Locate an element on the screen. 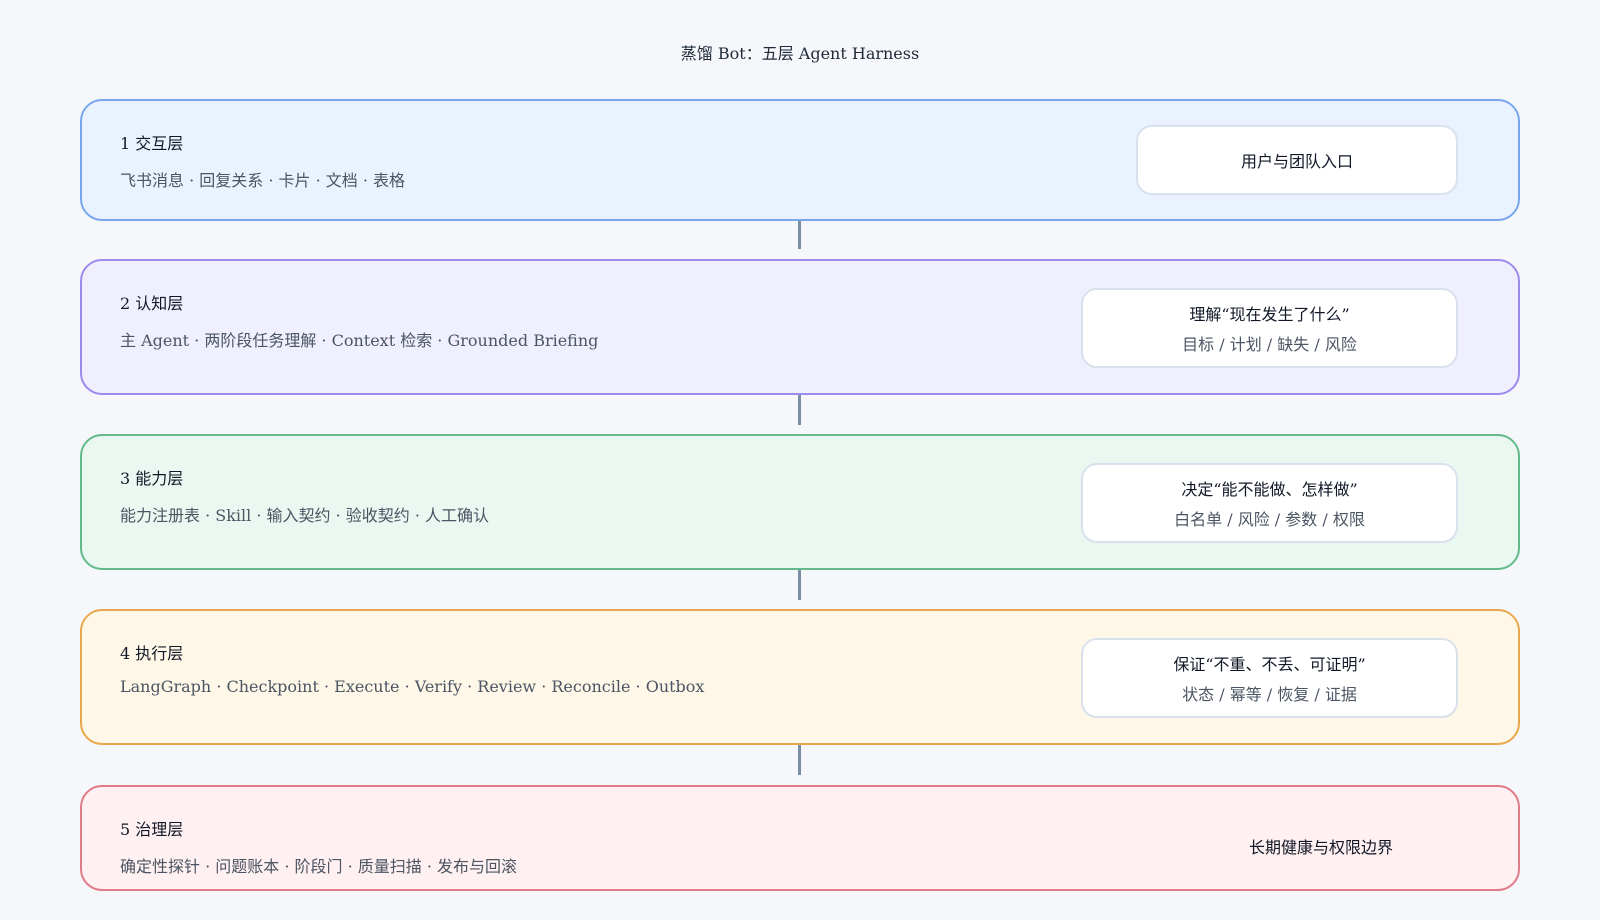 The width and height of the screenshot is (1600, 920). layer-subnote: 状态 / 幂等 / 恢复 / 证据 is located at coordinates (1269, 694).